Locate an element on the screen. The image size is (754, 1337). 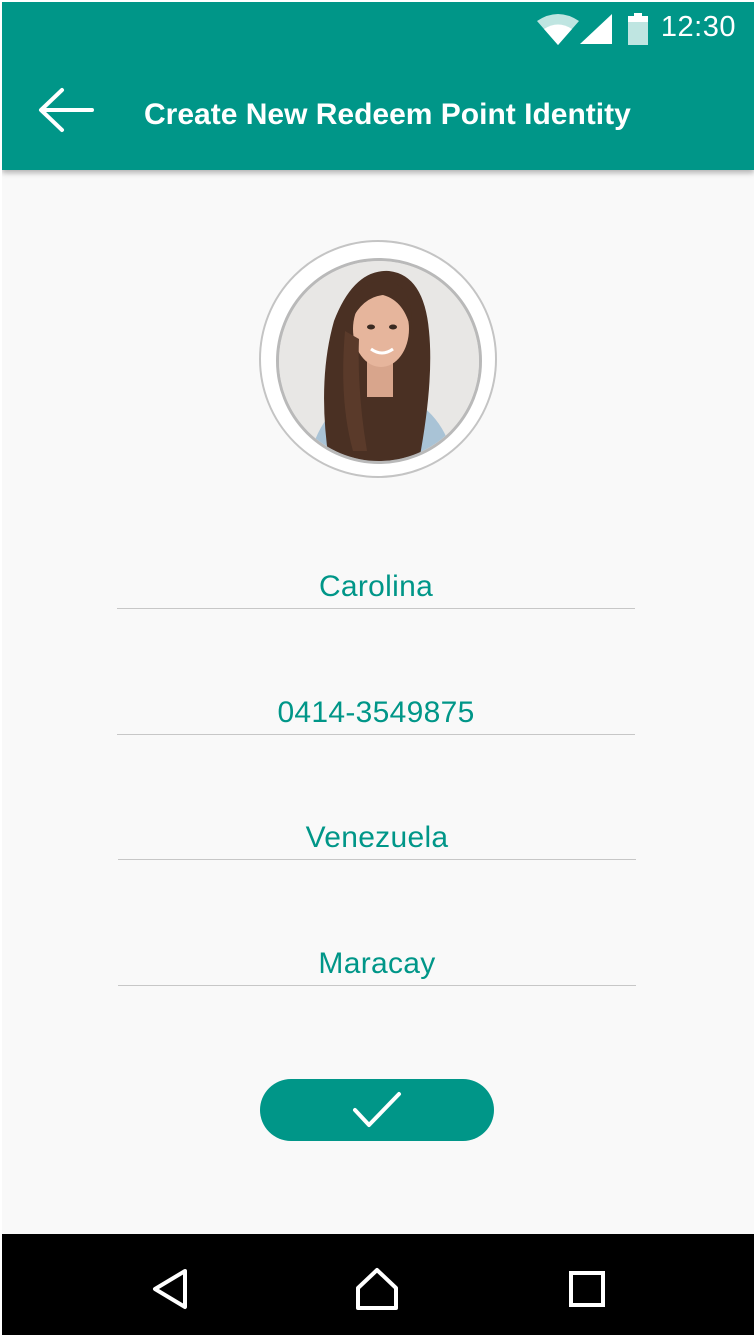
app-bar: 12:30 Create New Redeem Point Identity is located at coordinates (378, 86).